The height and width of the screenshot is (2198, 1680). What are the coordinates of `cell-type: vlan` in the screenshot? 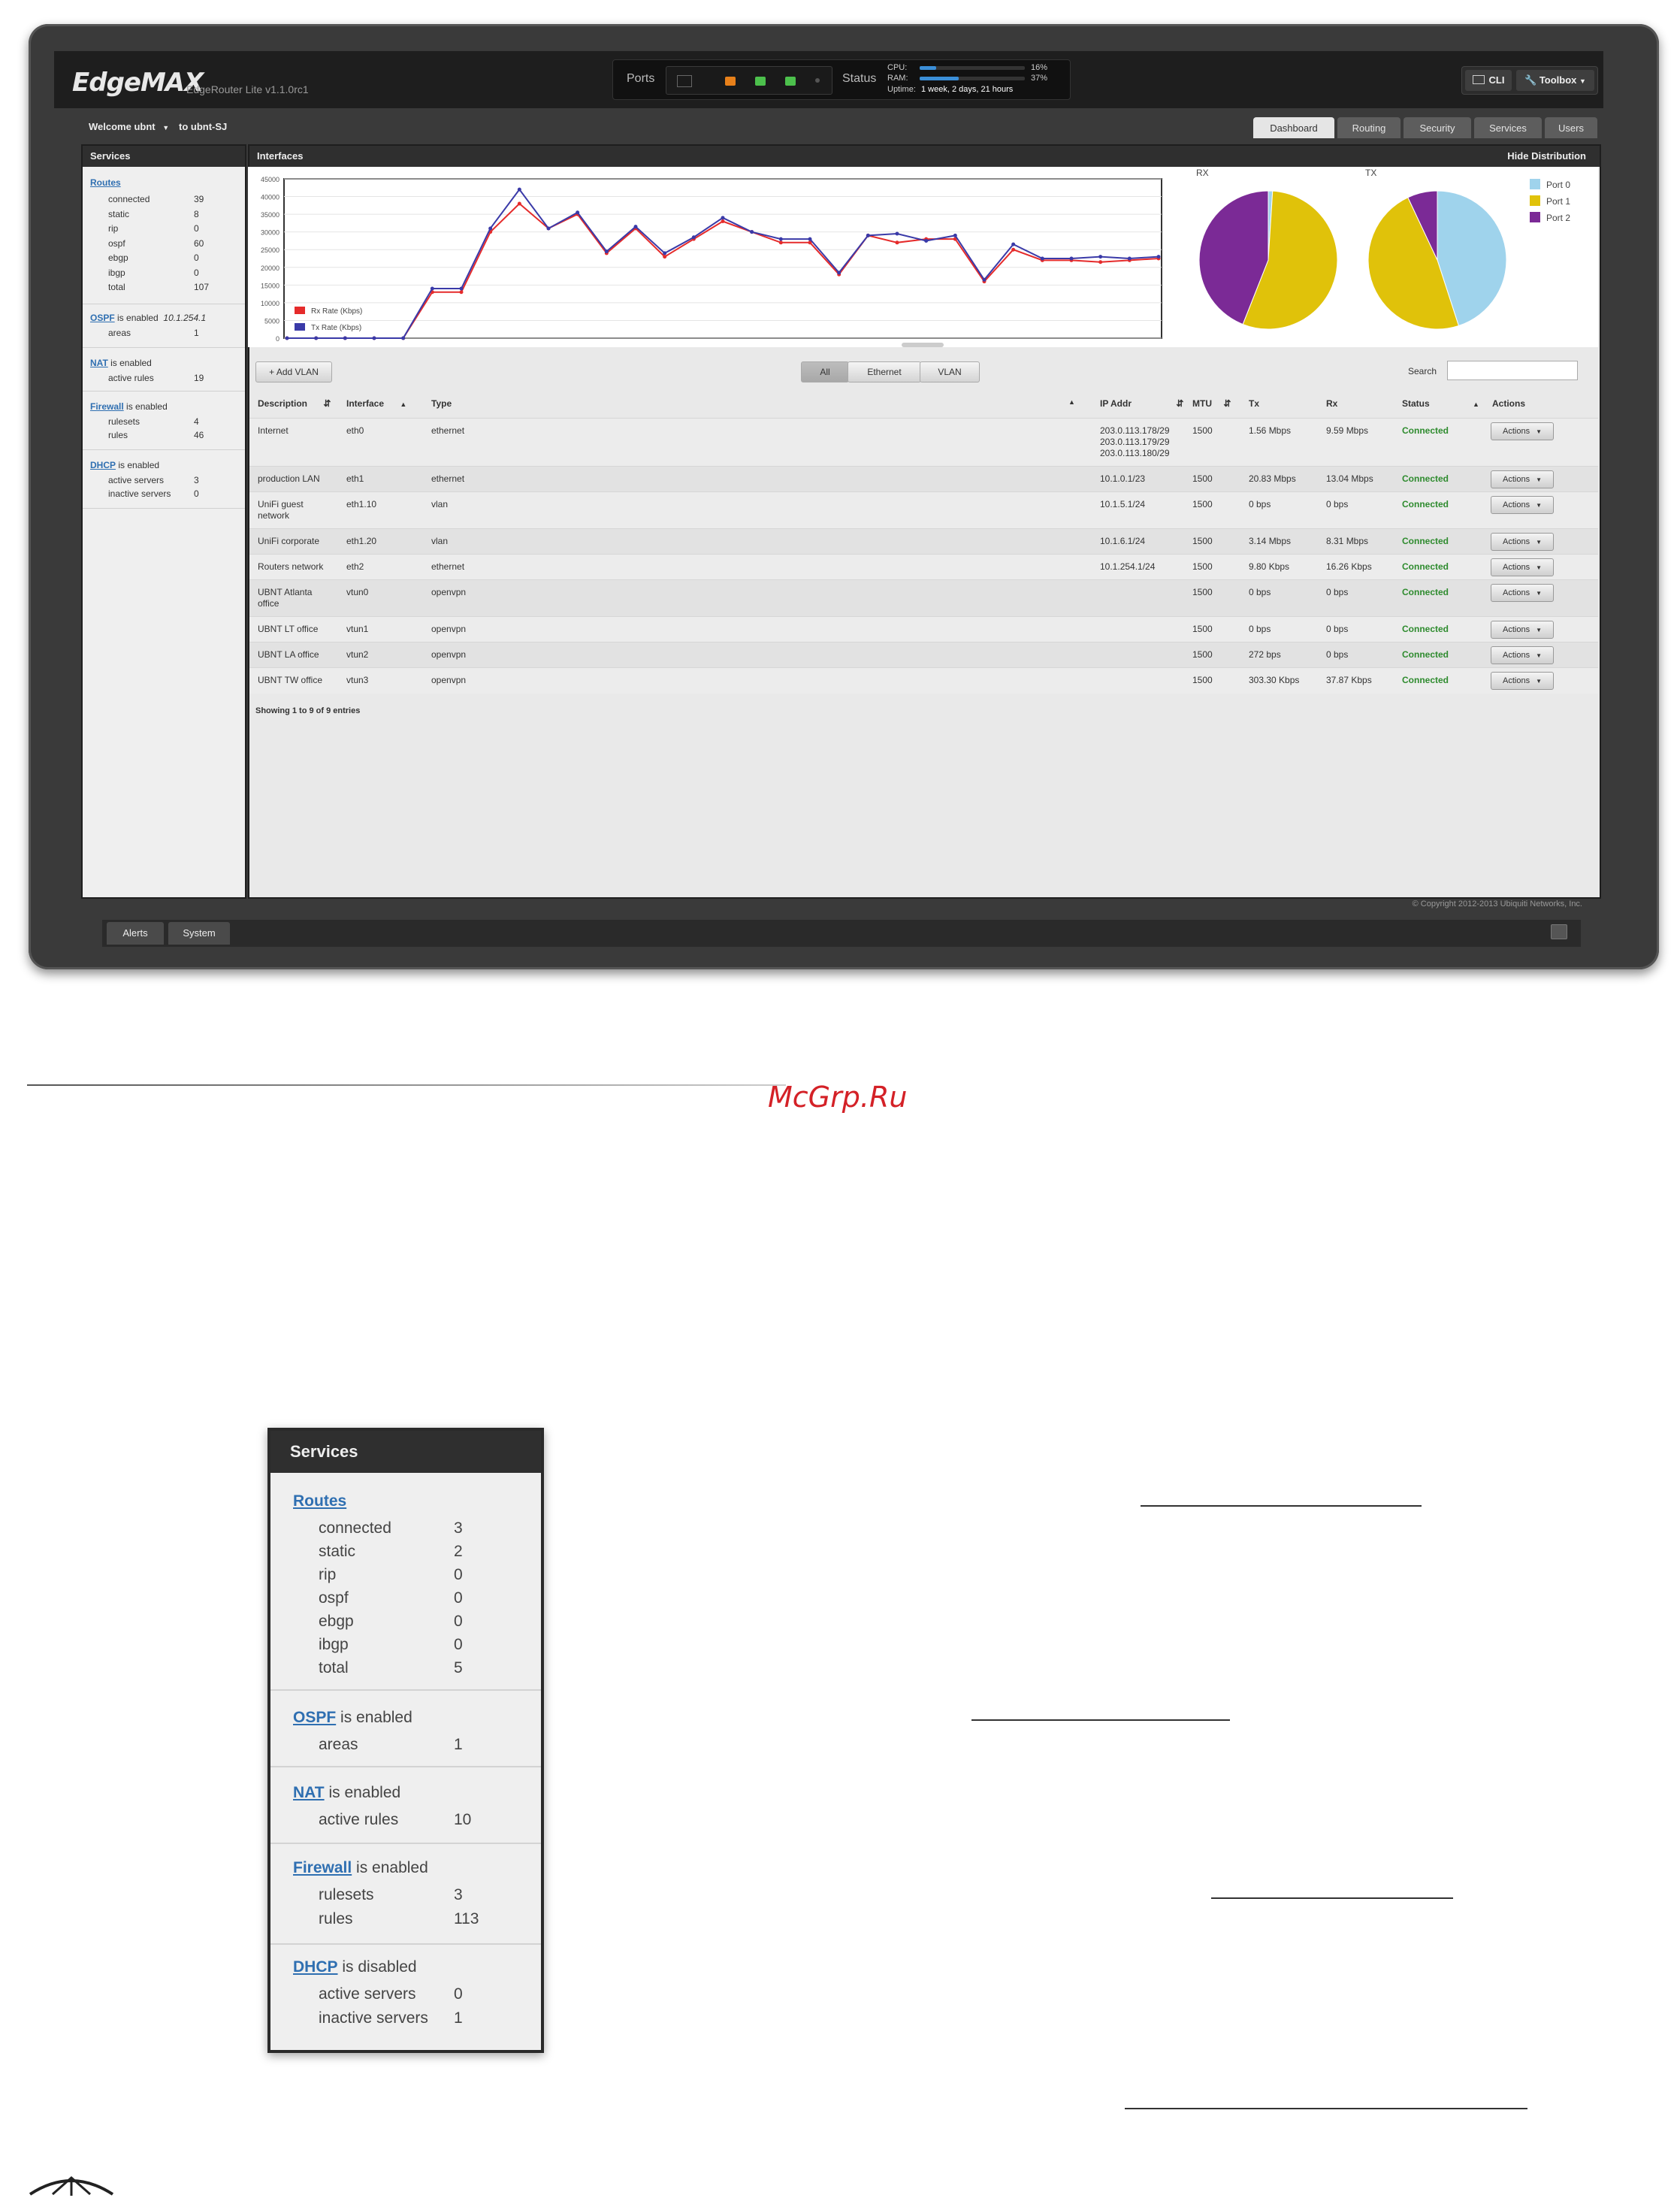 It's located at (440, 504).